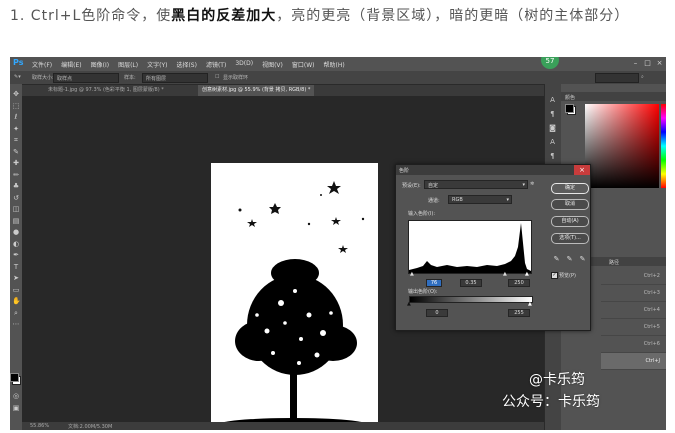  I want to click on caption-text-rest: ，亮的更亮（背景区域），暗的更暗（树的主体部分）, so click(453, 16).